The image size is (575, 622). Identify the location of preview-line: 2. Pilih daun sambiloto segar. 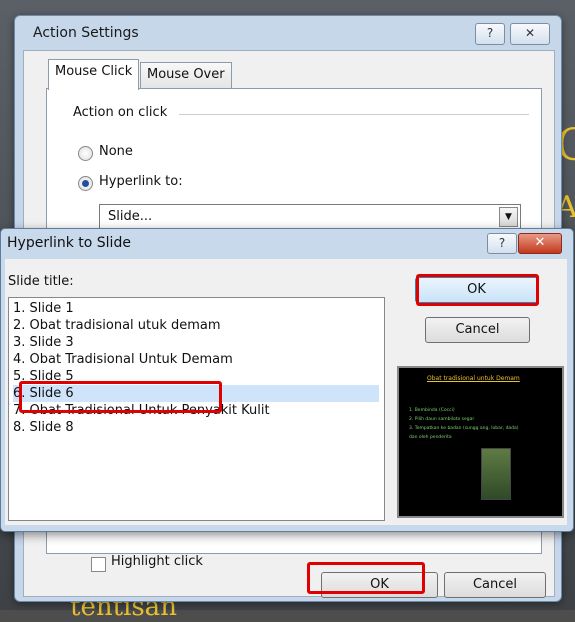
(442, 419).